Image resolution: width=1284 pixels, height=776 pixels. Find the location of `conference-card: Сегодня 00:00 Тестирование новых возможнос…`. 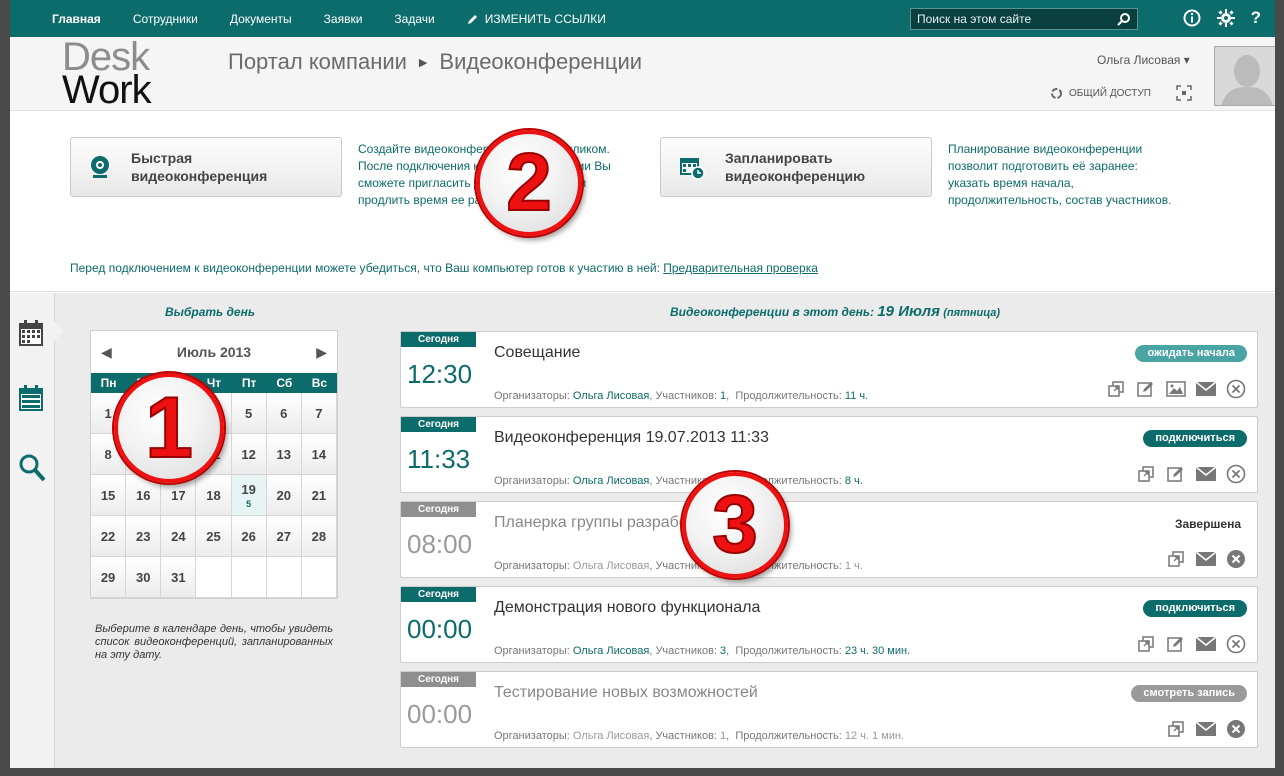

conference-card: Сегодня 00:00 Тестирование новых возможнос… is located at coordinates (829, 709).